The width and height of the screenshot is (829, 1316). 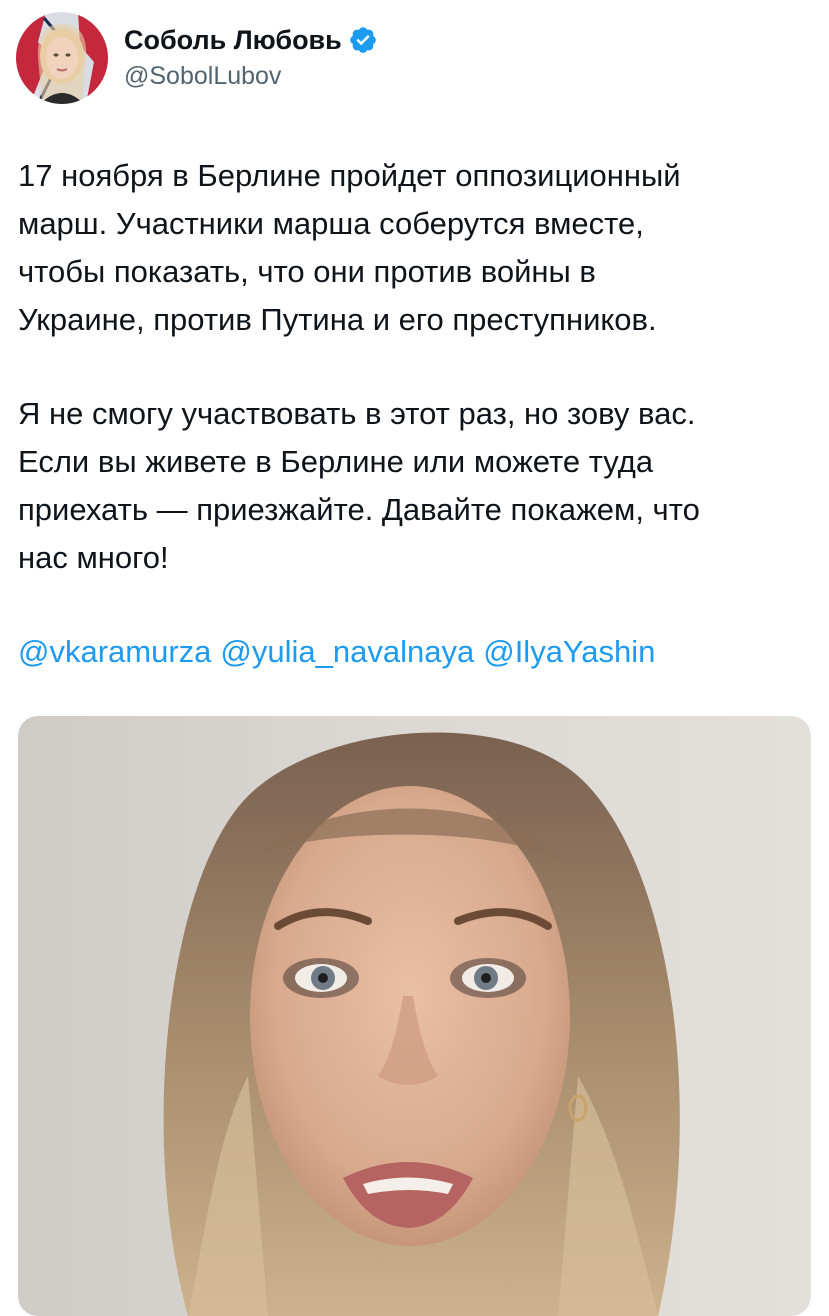 I want to click on verified-badge-icon, so click(x=363, y=40).